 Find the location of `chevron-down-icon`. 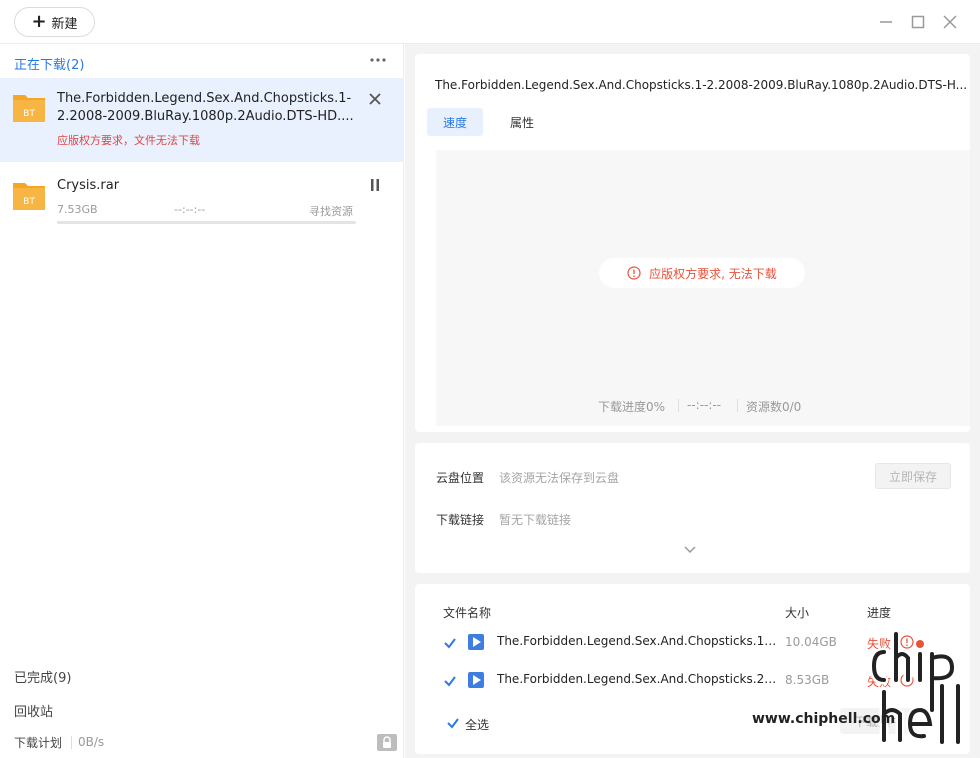

chevron-down-icon is located at coordinates (690, 549).